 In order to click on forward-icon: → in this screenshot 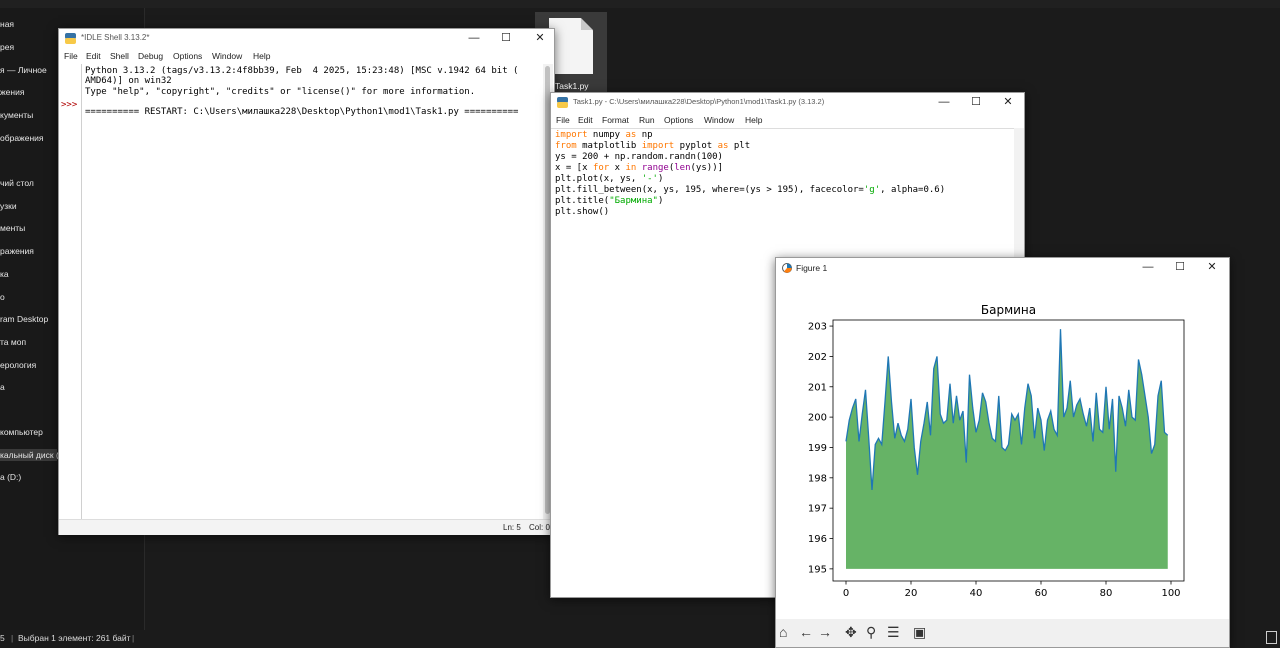, I will do `click(825, 632)`.